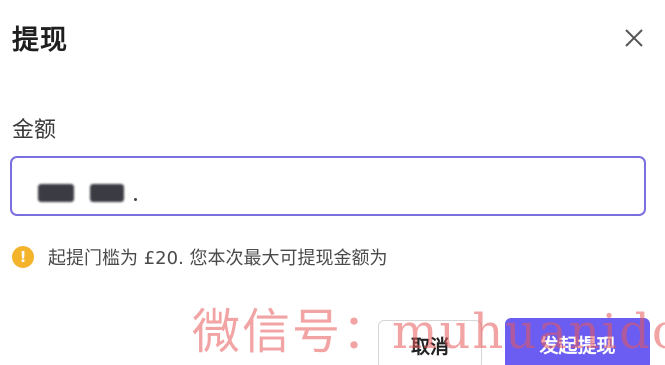 This screenshot has height=365, width=665. Describe the element at coordinates (577, 341) in the screenshot. I see `submit-withdraw-button: 发起提现` at that location.